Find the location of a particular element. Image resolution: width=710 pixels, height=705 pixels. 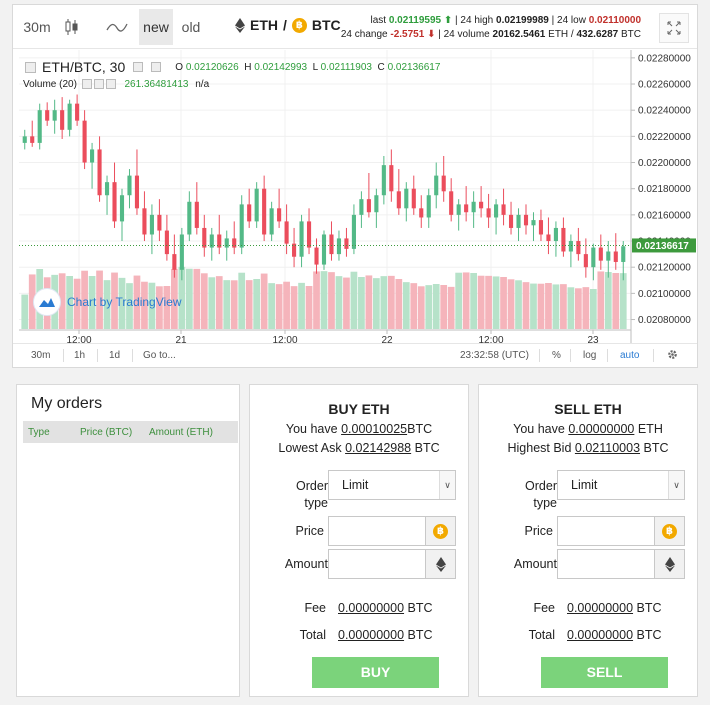

sell-order-label-line1: Order is located at coordinates (541, 486).